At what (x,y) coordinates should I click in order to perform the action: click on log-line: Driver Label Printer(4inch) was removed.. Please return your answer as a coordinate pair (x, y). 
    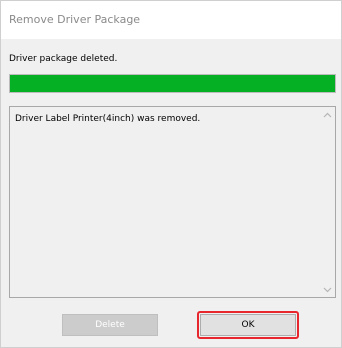
    Looking at the image, I should click on (108, 119).